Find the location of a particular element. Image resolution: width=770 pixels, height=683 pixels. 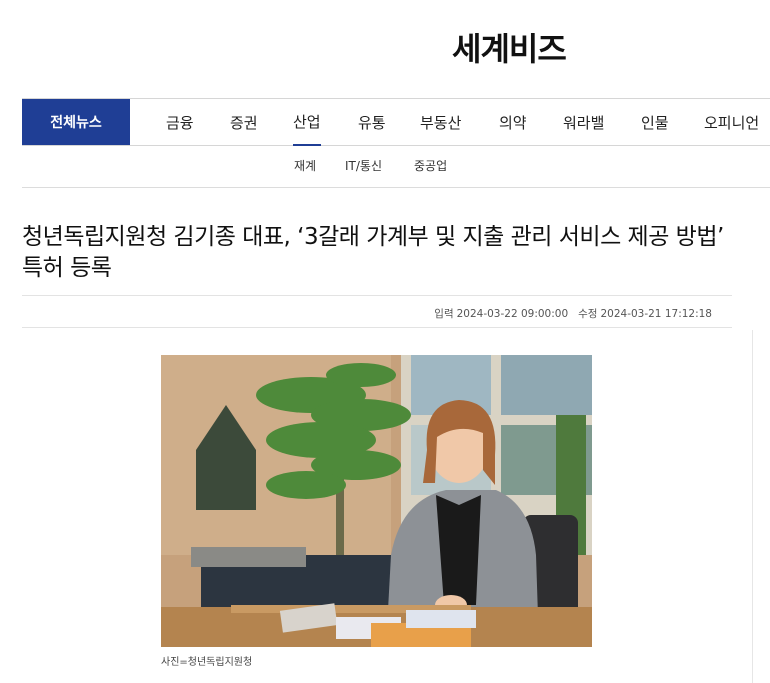

nav-item-people: 인물 is located at coordinates (655, 122).